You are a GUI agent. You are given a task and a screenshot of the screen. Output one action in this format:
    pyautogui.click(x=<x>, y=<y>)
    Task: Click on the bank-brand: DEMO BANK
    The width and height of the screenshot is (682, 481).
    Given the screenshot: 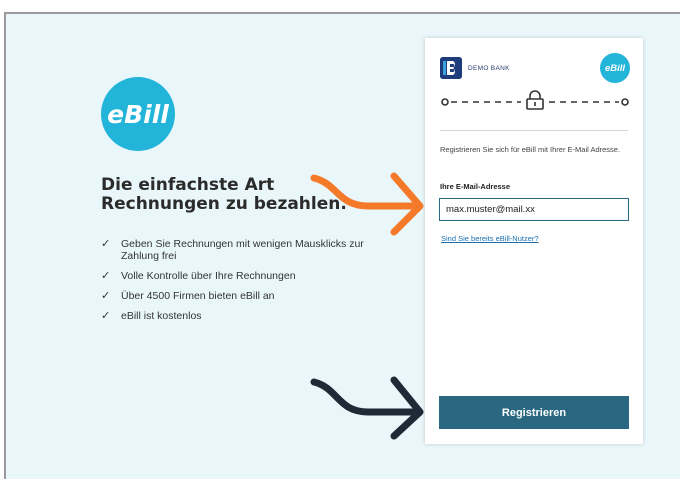 What is the action you would take?
    pyautogui.click(x=475, y=68)
    